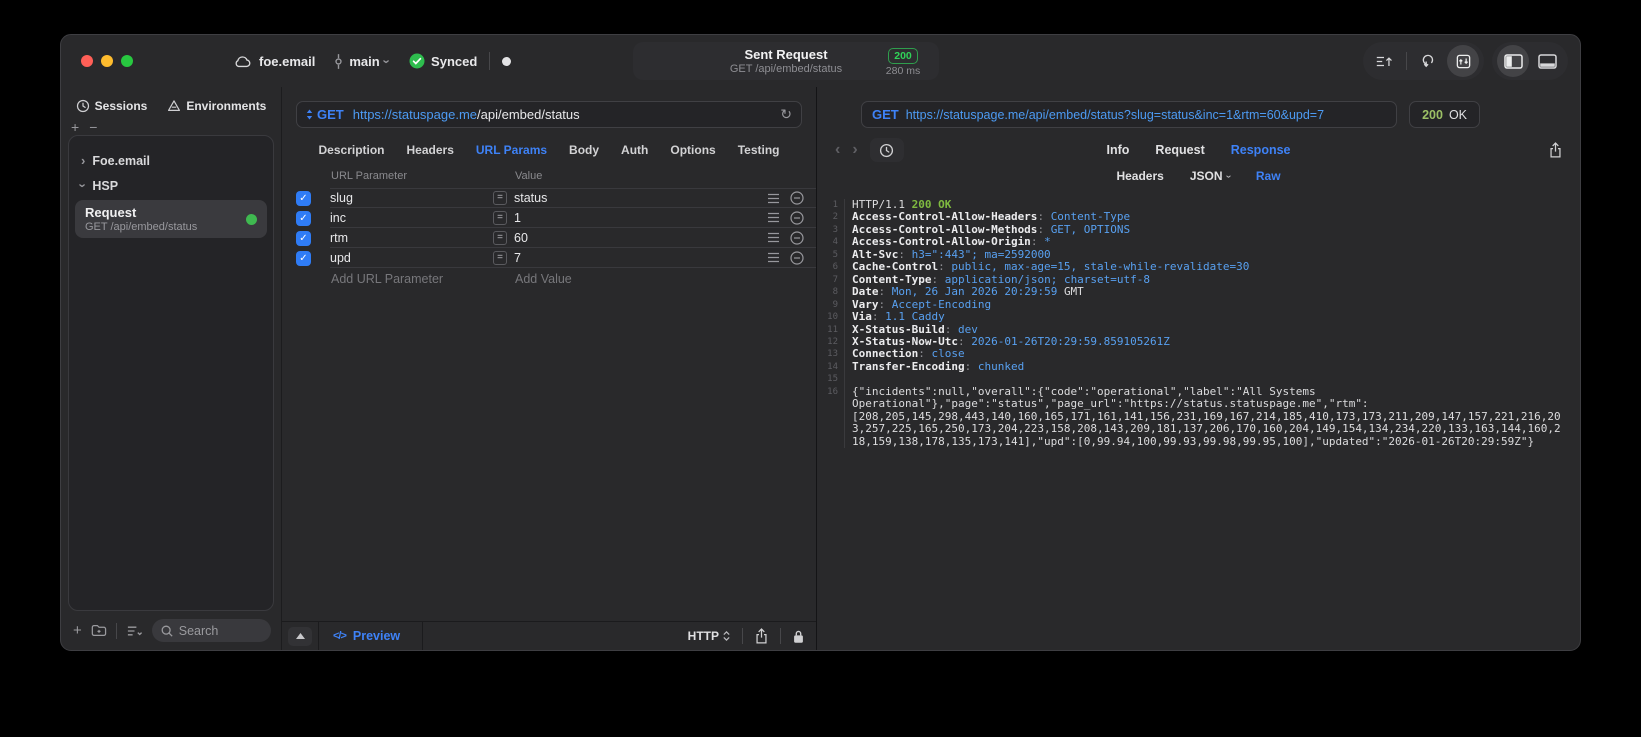  Describe the element at coordinates (1139, 176) in the screenshot. I see `subtab-headers: Headers` at that location.